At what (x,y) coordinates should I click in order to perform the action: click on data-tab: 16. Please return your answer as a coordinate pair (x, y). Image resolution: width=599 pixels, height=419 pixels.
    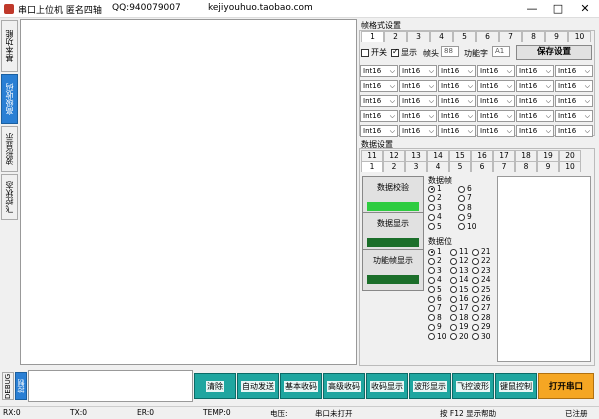
    Looking at the image, I should click on (482, 155).